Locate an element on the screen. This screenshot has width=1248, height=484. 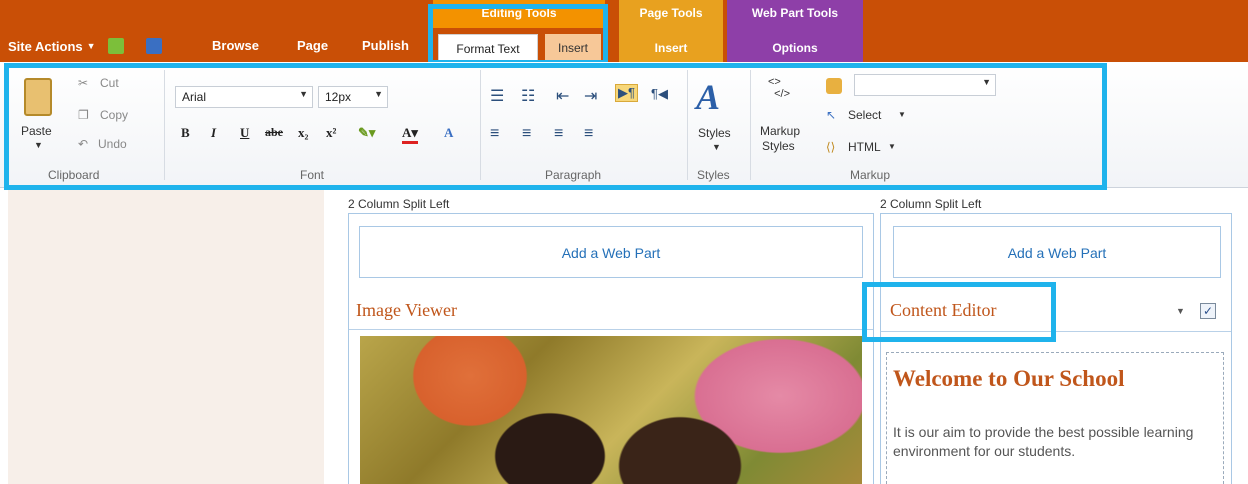
web-part-tools-header: Web Part Tools is located at coordinates (795, 13).